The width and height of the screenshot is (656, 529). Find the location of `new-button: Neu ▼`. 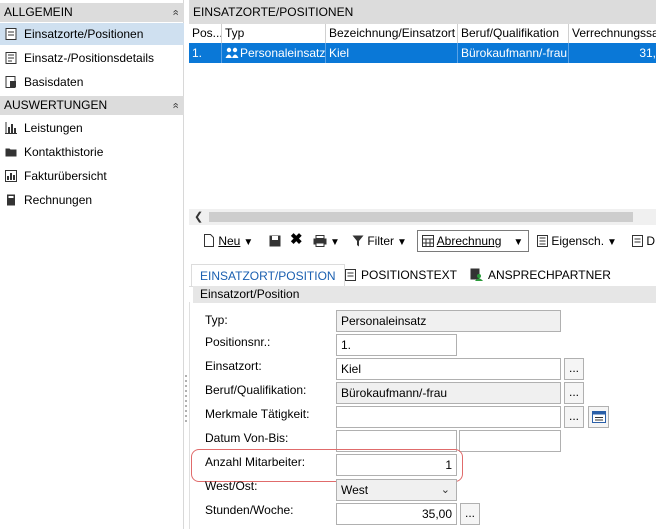

new-button: Neu ▼ is located at coordinates (228, 241).